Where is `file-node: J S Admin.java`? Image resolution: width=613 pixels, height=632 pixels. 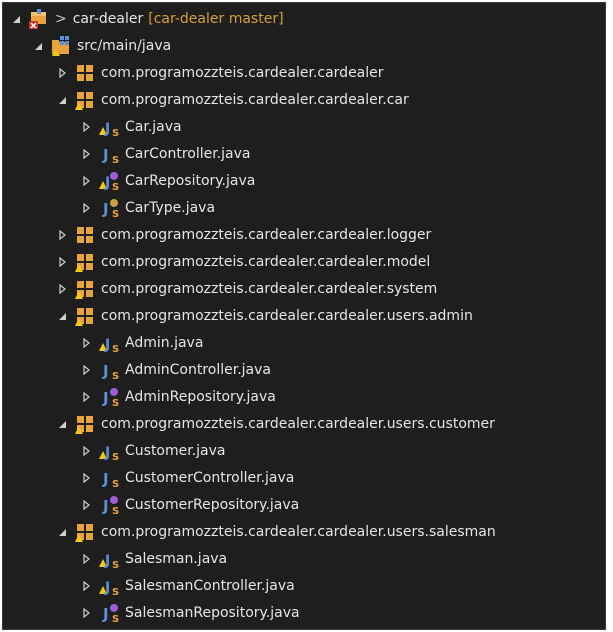 file-node: J S Admin.java is located at coordinates (304, 342).